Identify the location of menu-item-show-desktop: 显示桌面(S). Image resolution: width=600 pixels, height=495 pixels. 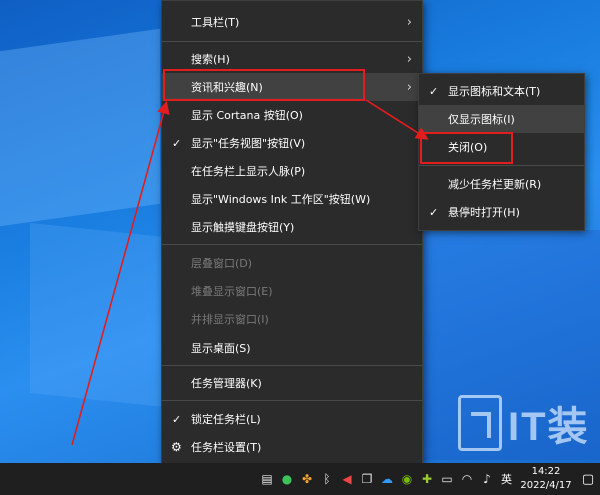
(292, 348).